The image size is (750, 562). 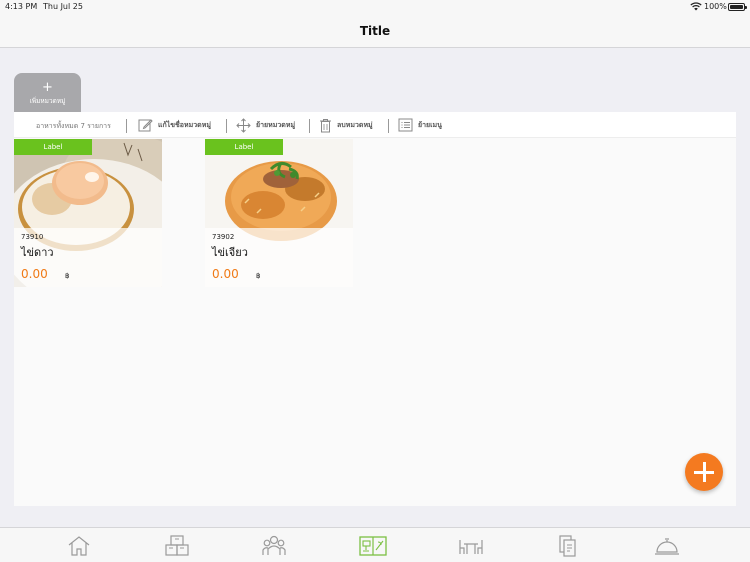 I want to click on move-category-label: ย้ายหมวดหมู่, so click(x=276, y=124).